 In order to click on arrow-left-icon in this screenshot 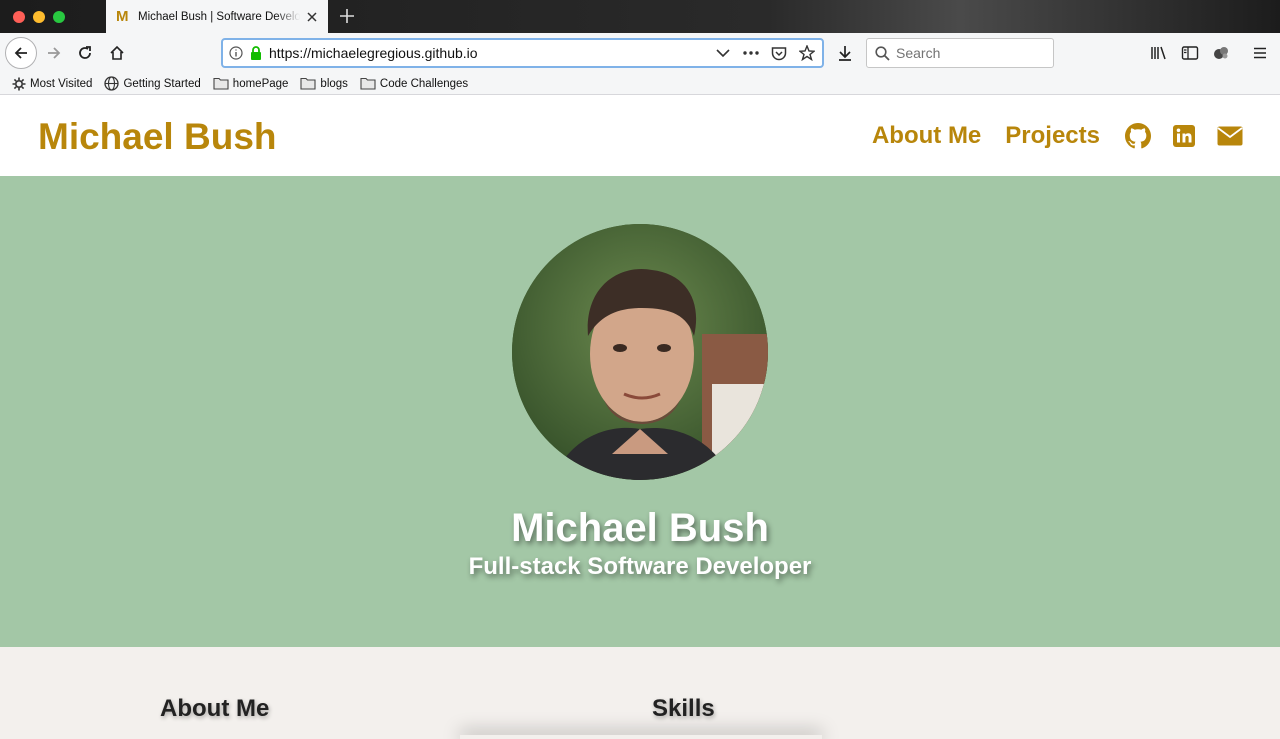, I will do `click(20, 53)`.